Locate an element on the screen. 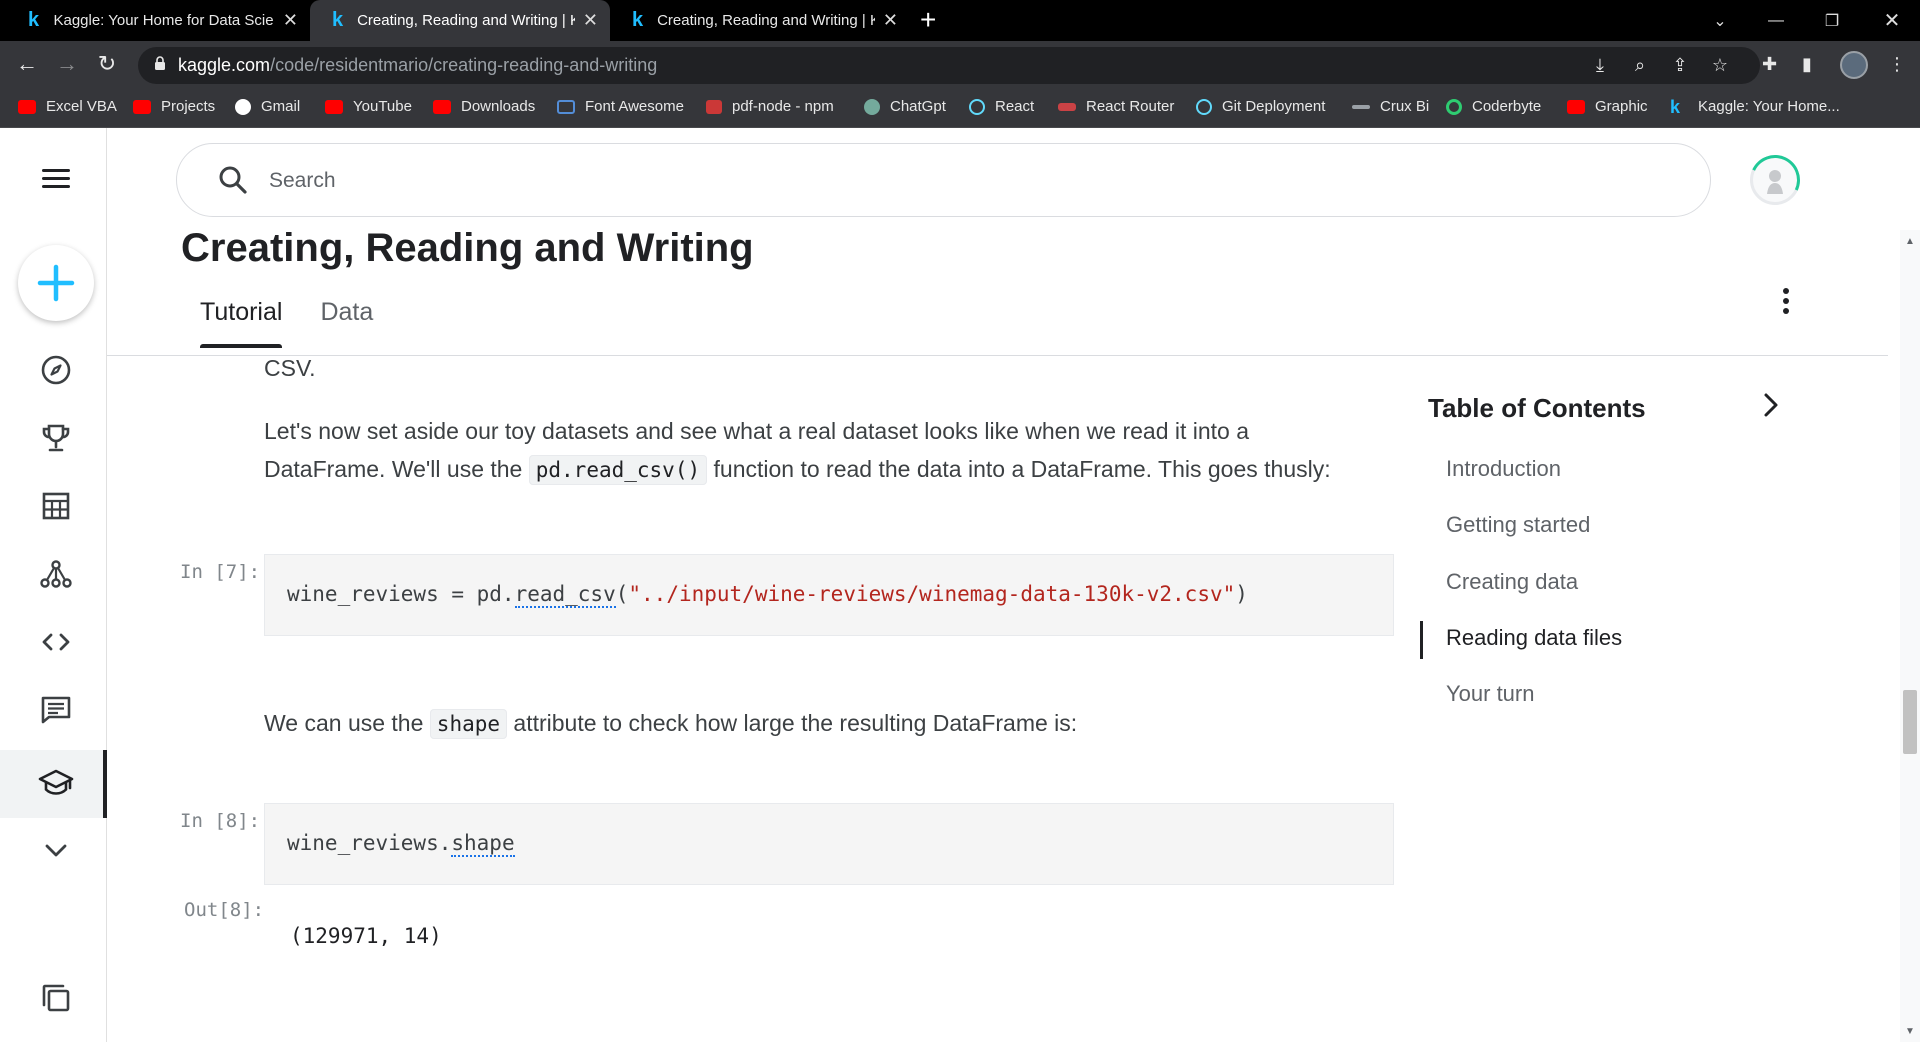 This screenshot has width=1920, height=1042. scrollbar-thumb is located at coordinates (1910, 722).